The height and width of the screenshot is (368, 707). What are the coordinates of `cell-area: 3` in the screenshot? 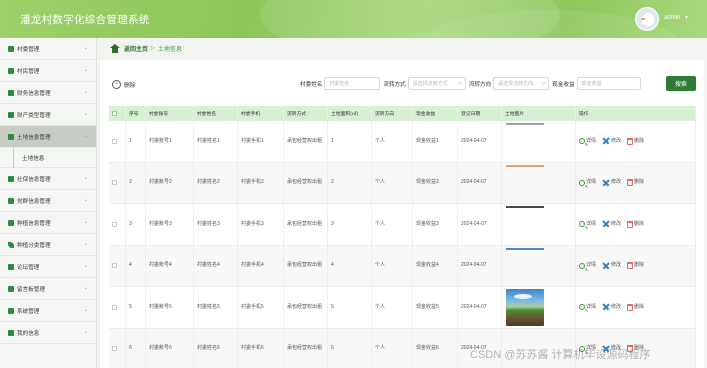 It's located at (350, 224).